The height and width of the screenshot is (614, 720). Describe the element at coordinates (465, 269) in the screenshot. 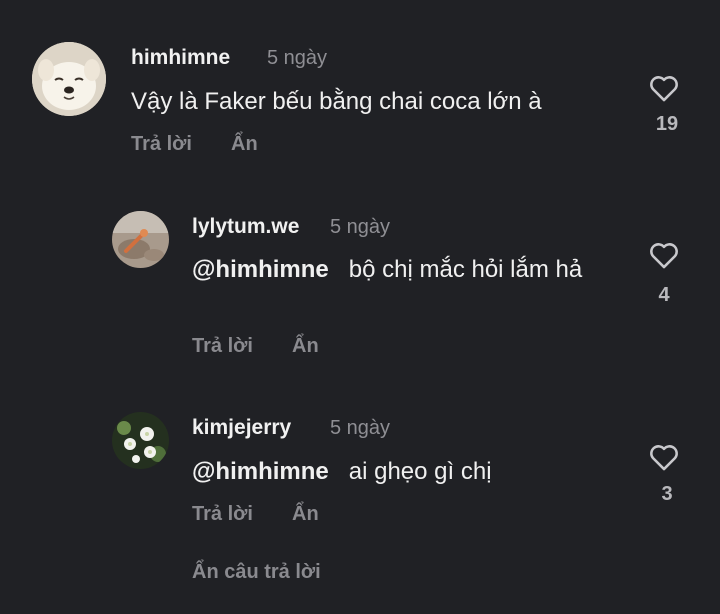

I see `comment-body: bộ chị mắc hỏi lắm hả` at that location.